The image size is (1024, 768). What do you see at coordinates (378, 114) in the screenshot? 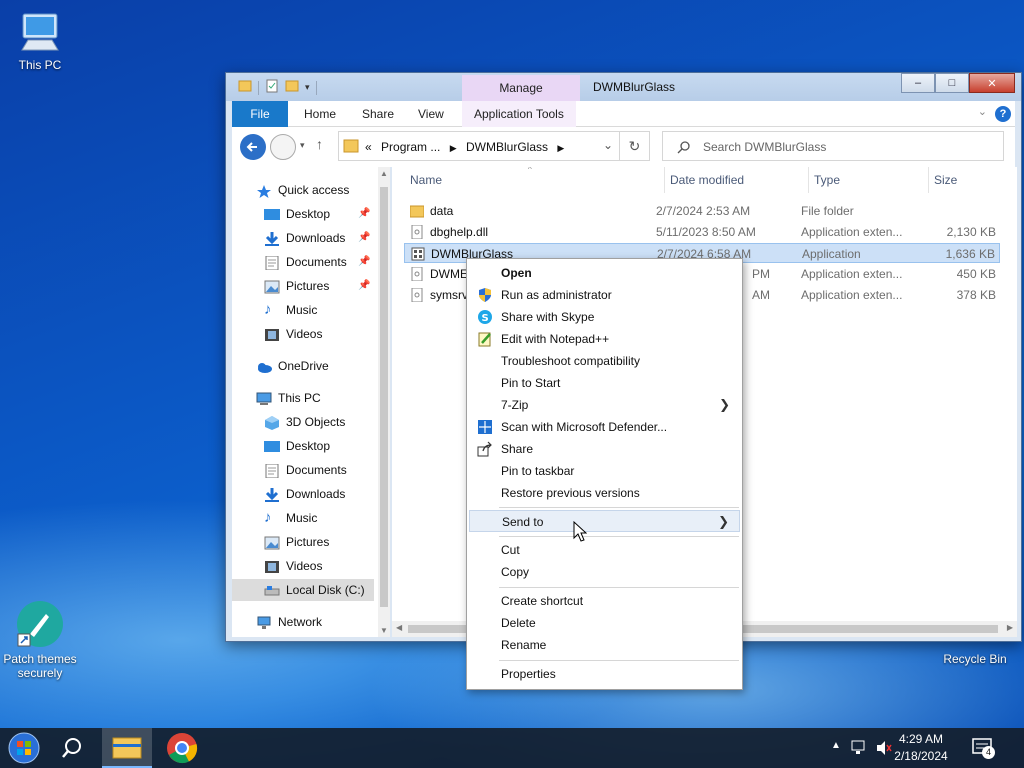
I see `tab-share: Share` at bounding box center [378, 114].